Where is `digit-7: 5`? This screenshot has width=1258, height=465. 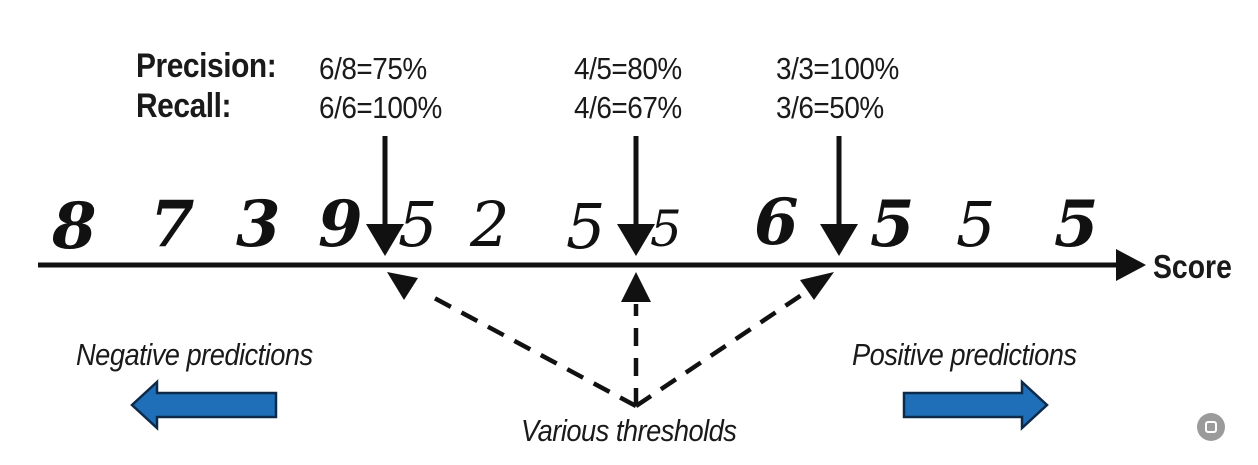
digit-7: 5 is located at coordinates (666, 229).